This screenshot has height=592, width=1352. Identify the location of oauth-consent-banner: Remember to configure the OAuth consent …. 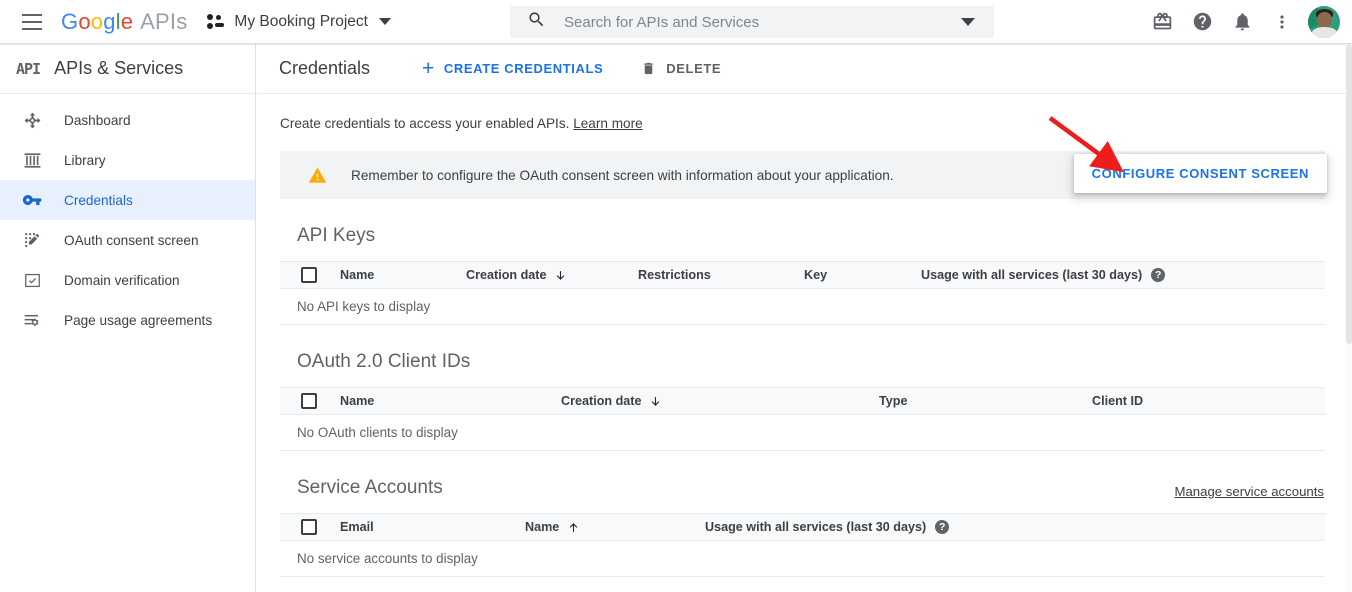
(803, 175).